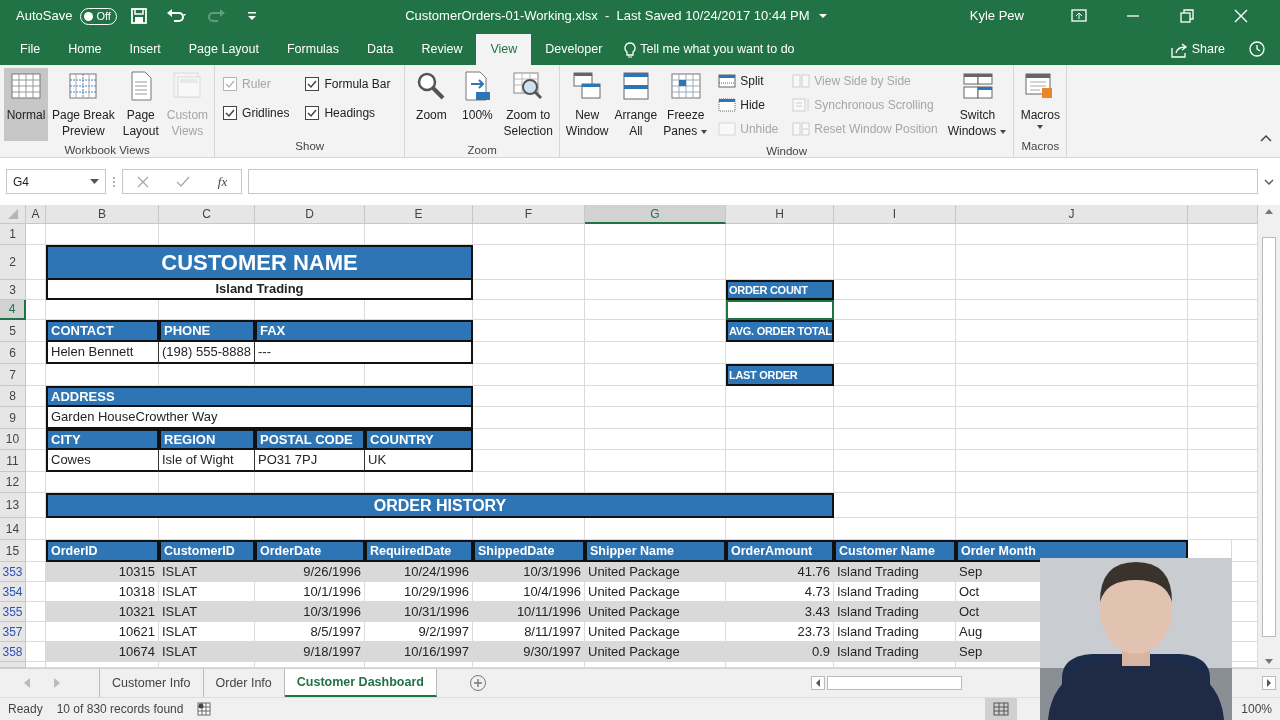 The height and width of the screenshot is (720, 1280). I want to click on row-header: 357, so click(13, 632).